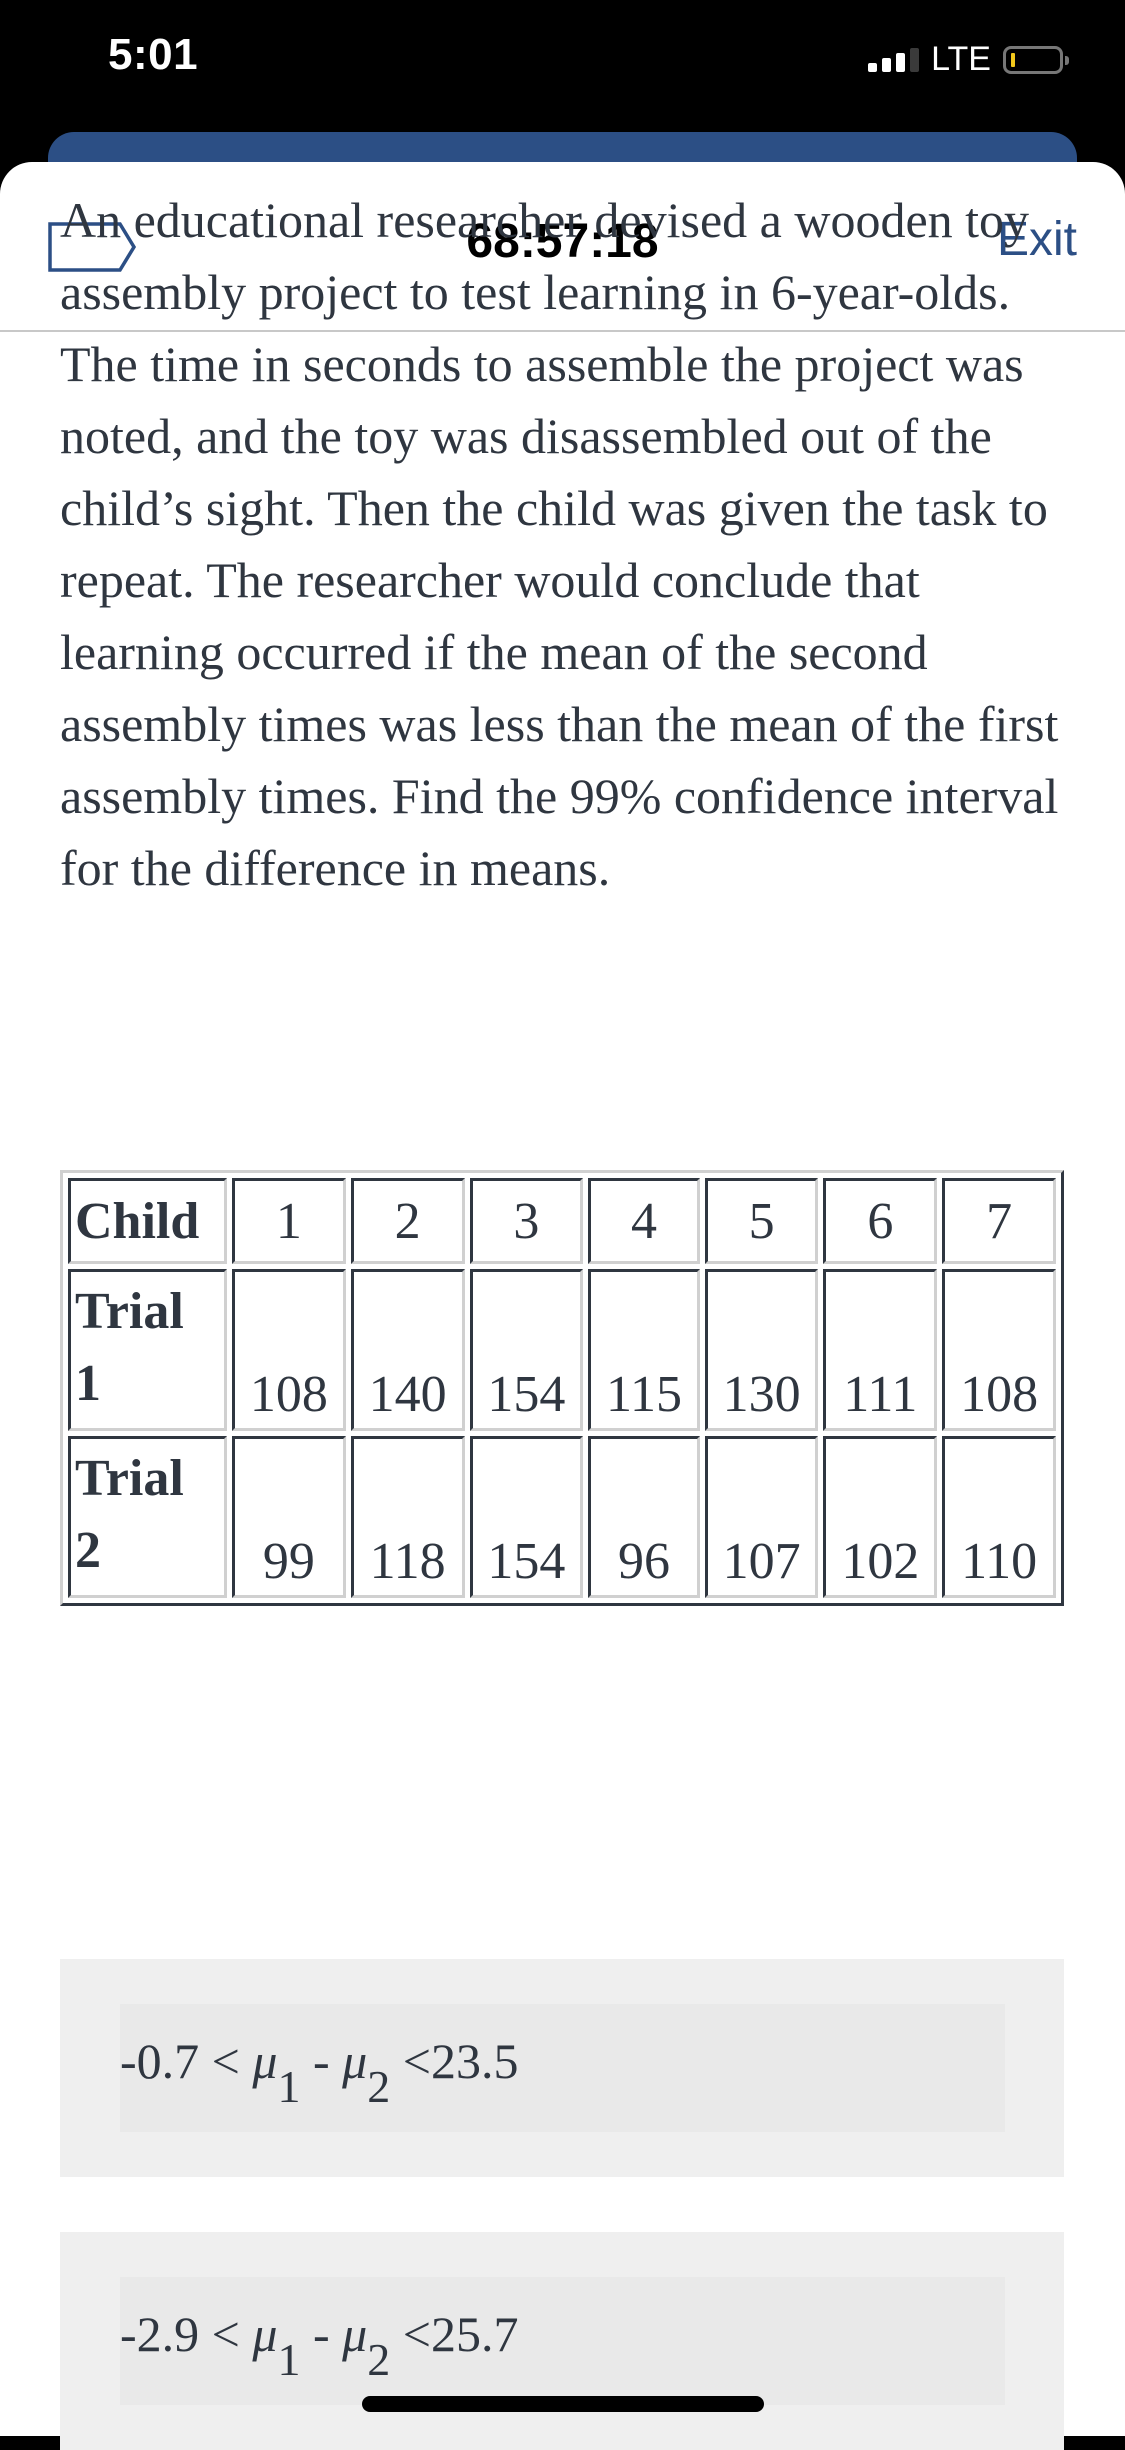  I want to click on status-bar: 5:01 LTE, so click(562, 65).